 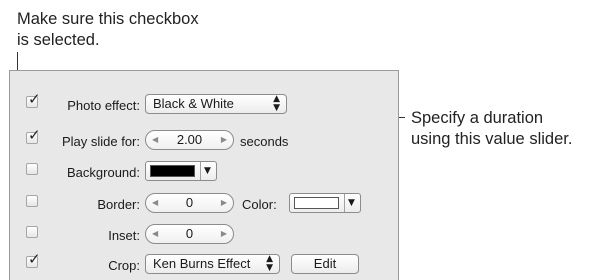 I want to click on crop-label: Crop:, so click(x=124, y=265).